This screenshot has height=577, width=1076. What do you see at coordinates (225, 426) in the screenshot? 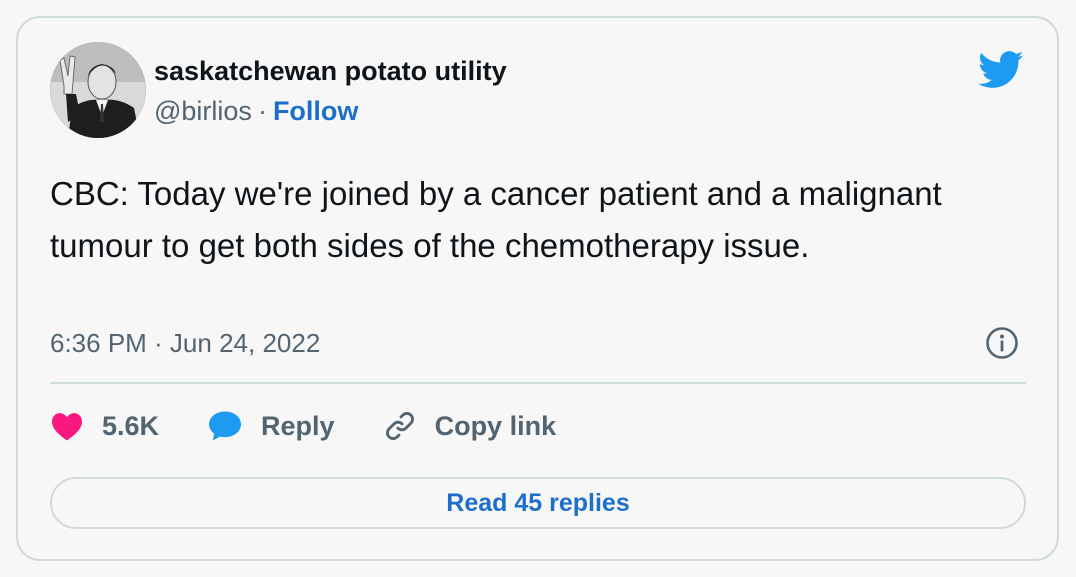
I see `speech-bubble-icon` at bounding box center [225, 426].